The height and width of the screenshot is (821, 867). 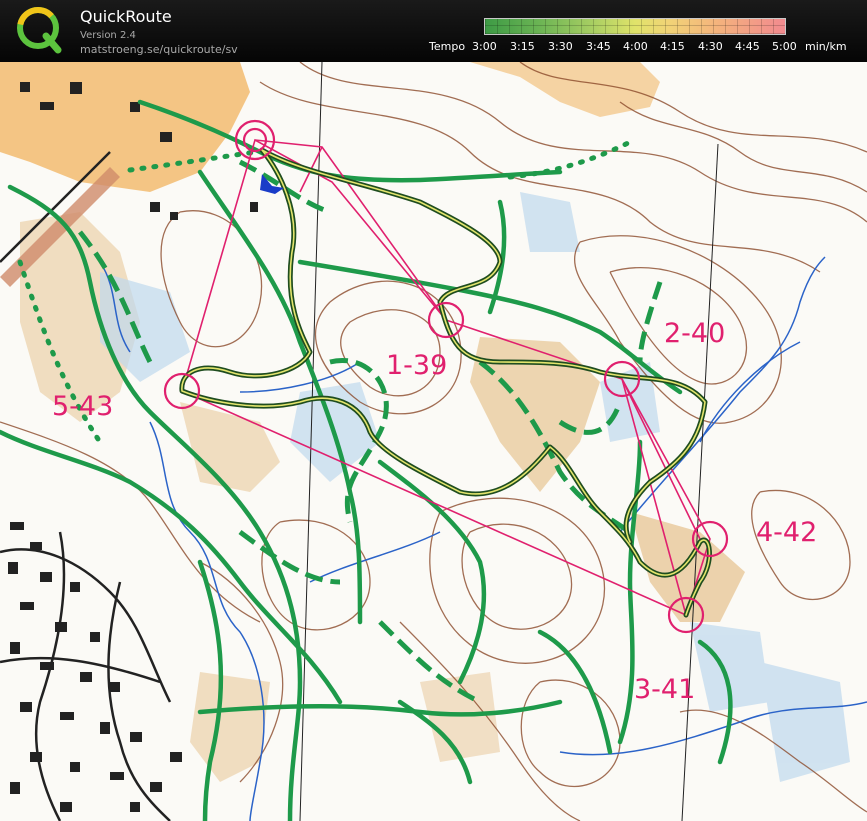 I want to click on control-label-3: 3-41, so click(x=665, y=689).